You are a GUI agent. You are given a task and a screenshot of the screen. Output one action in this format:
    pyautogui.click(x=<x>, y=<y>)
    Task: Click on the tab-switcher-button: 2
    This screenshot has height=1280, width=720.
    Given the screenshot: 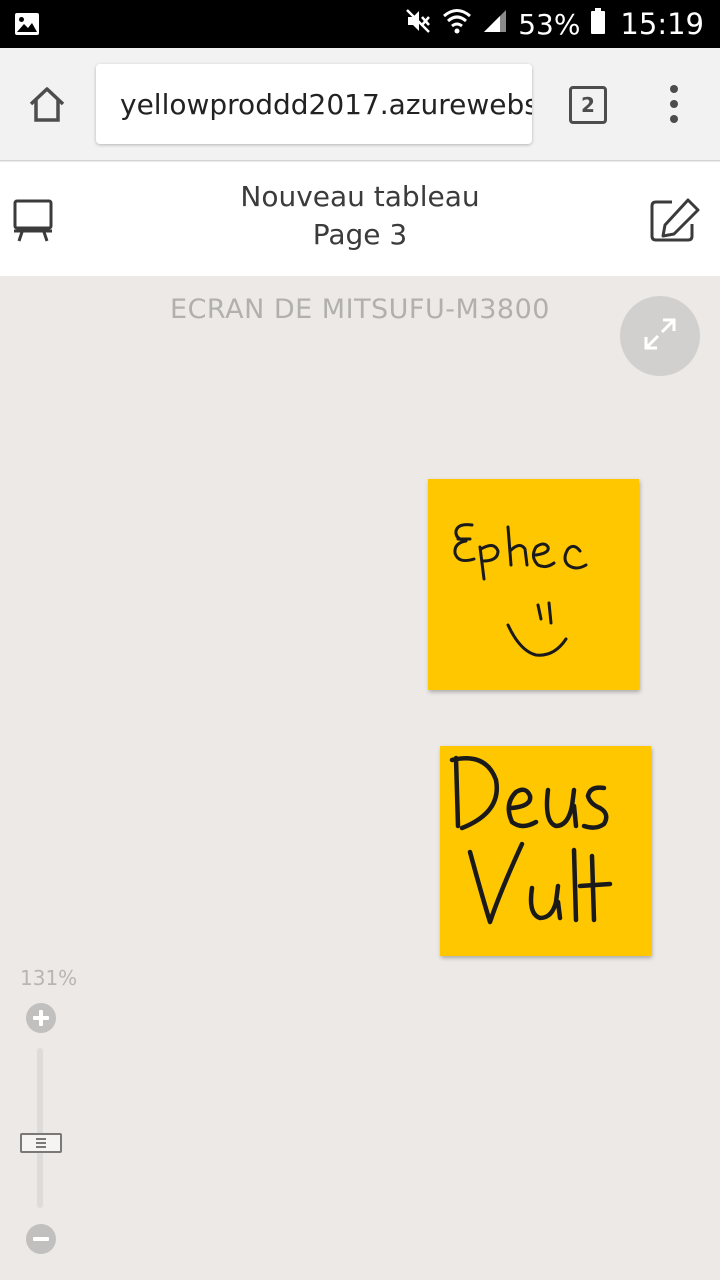 What is the action you would take?
    pyautogui.click(x=588, y=105)
    